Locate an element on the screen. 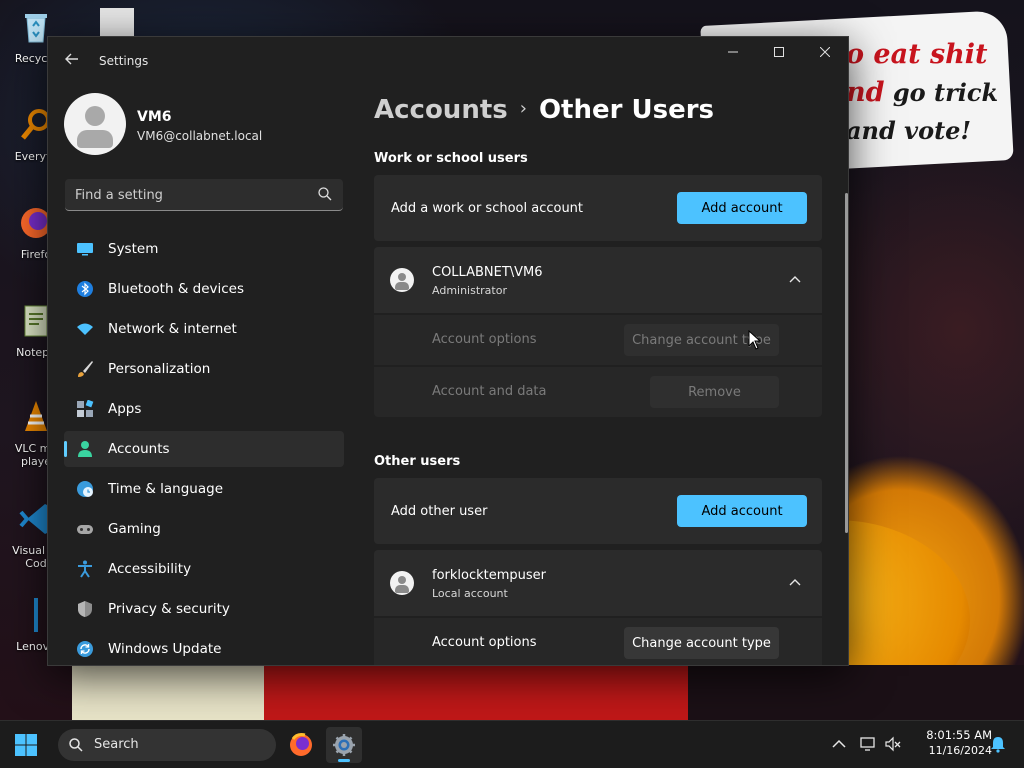 The width and height of the screenshot is (1024, 768). change-account-type-button: Change account type is located at coordinates (701, 643).